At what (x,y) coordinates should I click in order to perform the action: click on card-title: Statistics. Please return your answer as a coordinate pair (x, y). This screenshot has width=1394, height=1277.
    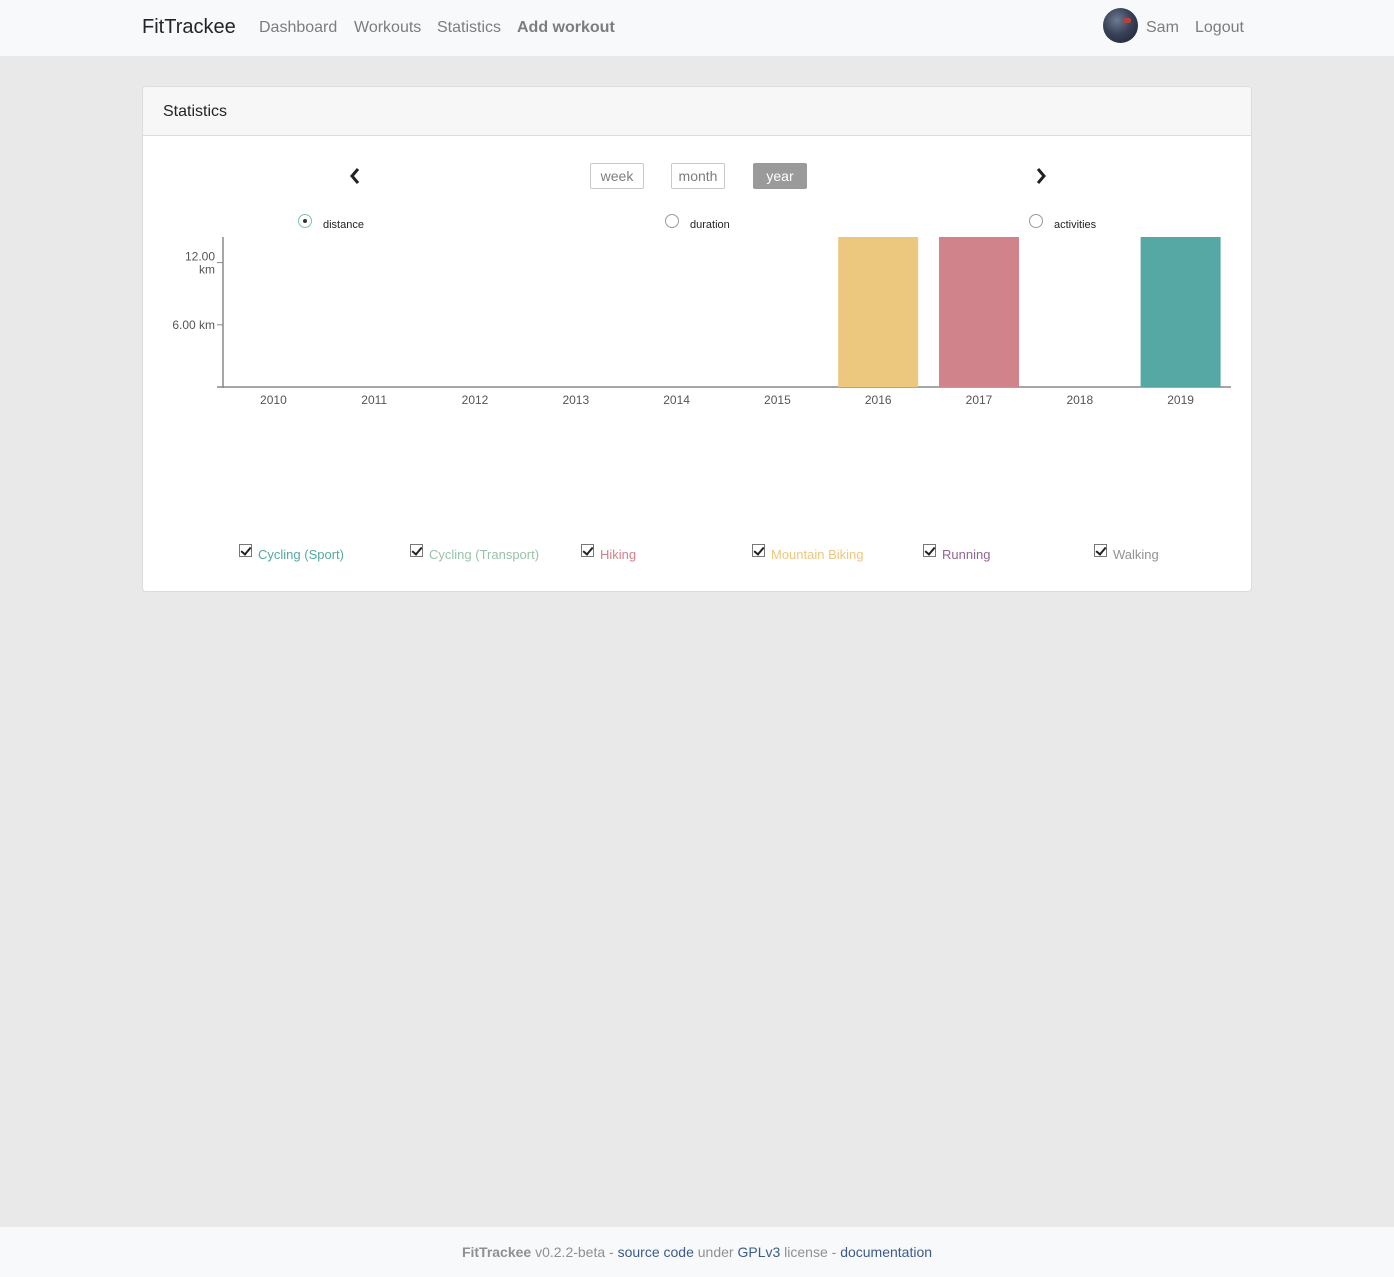
    Looking at the image, I should click on (195, 111).